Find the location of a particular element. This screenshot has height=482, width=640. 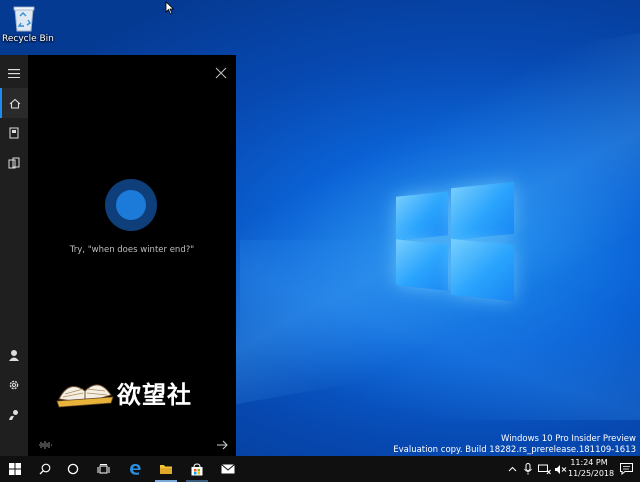

taskbar: 11:24 PM 11/25/2018 is located at coordinates (320, 469).